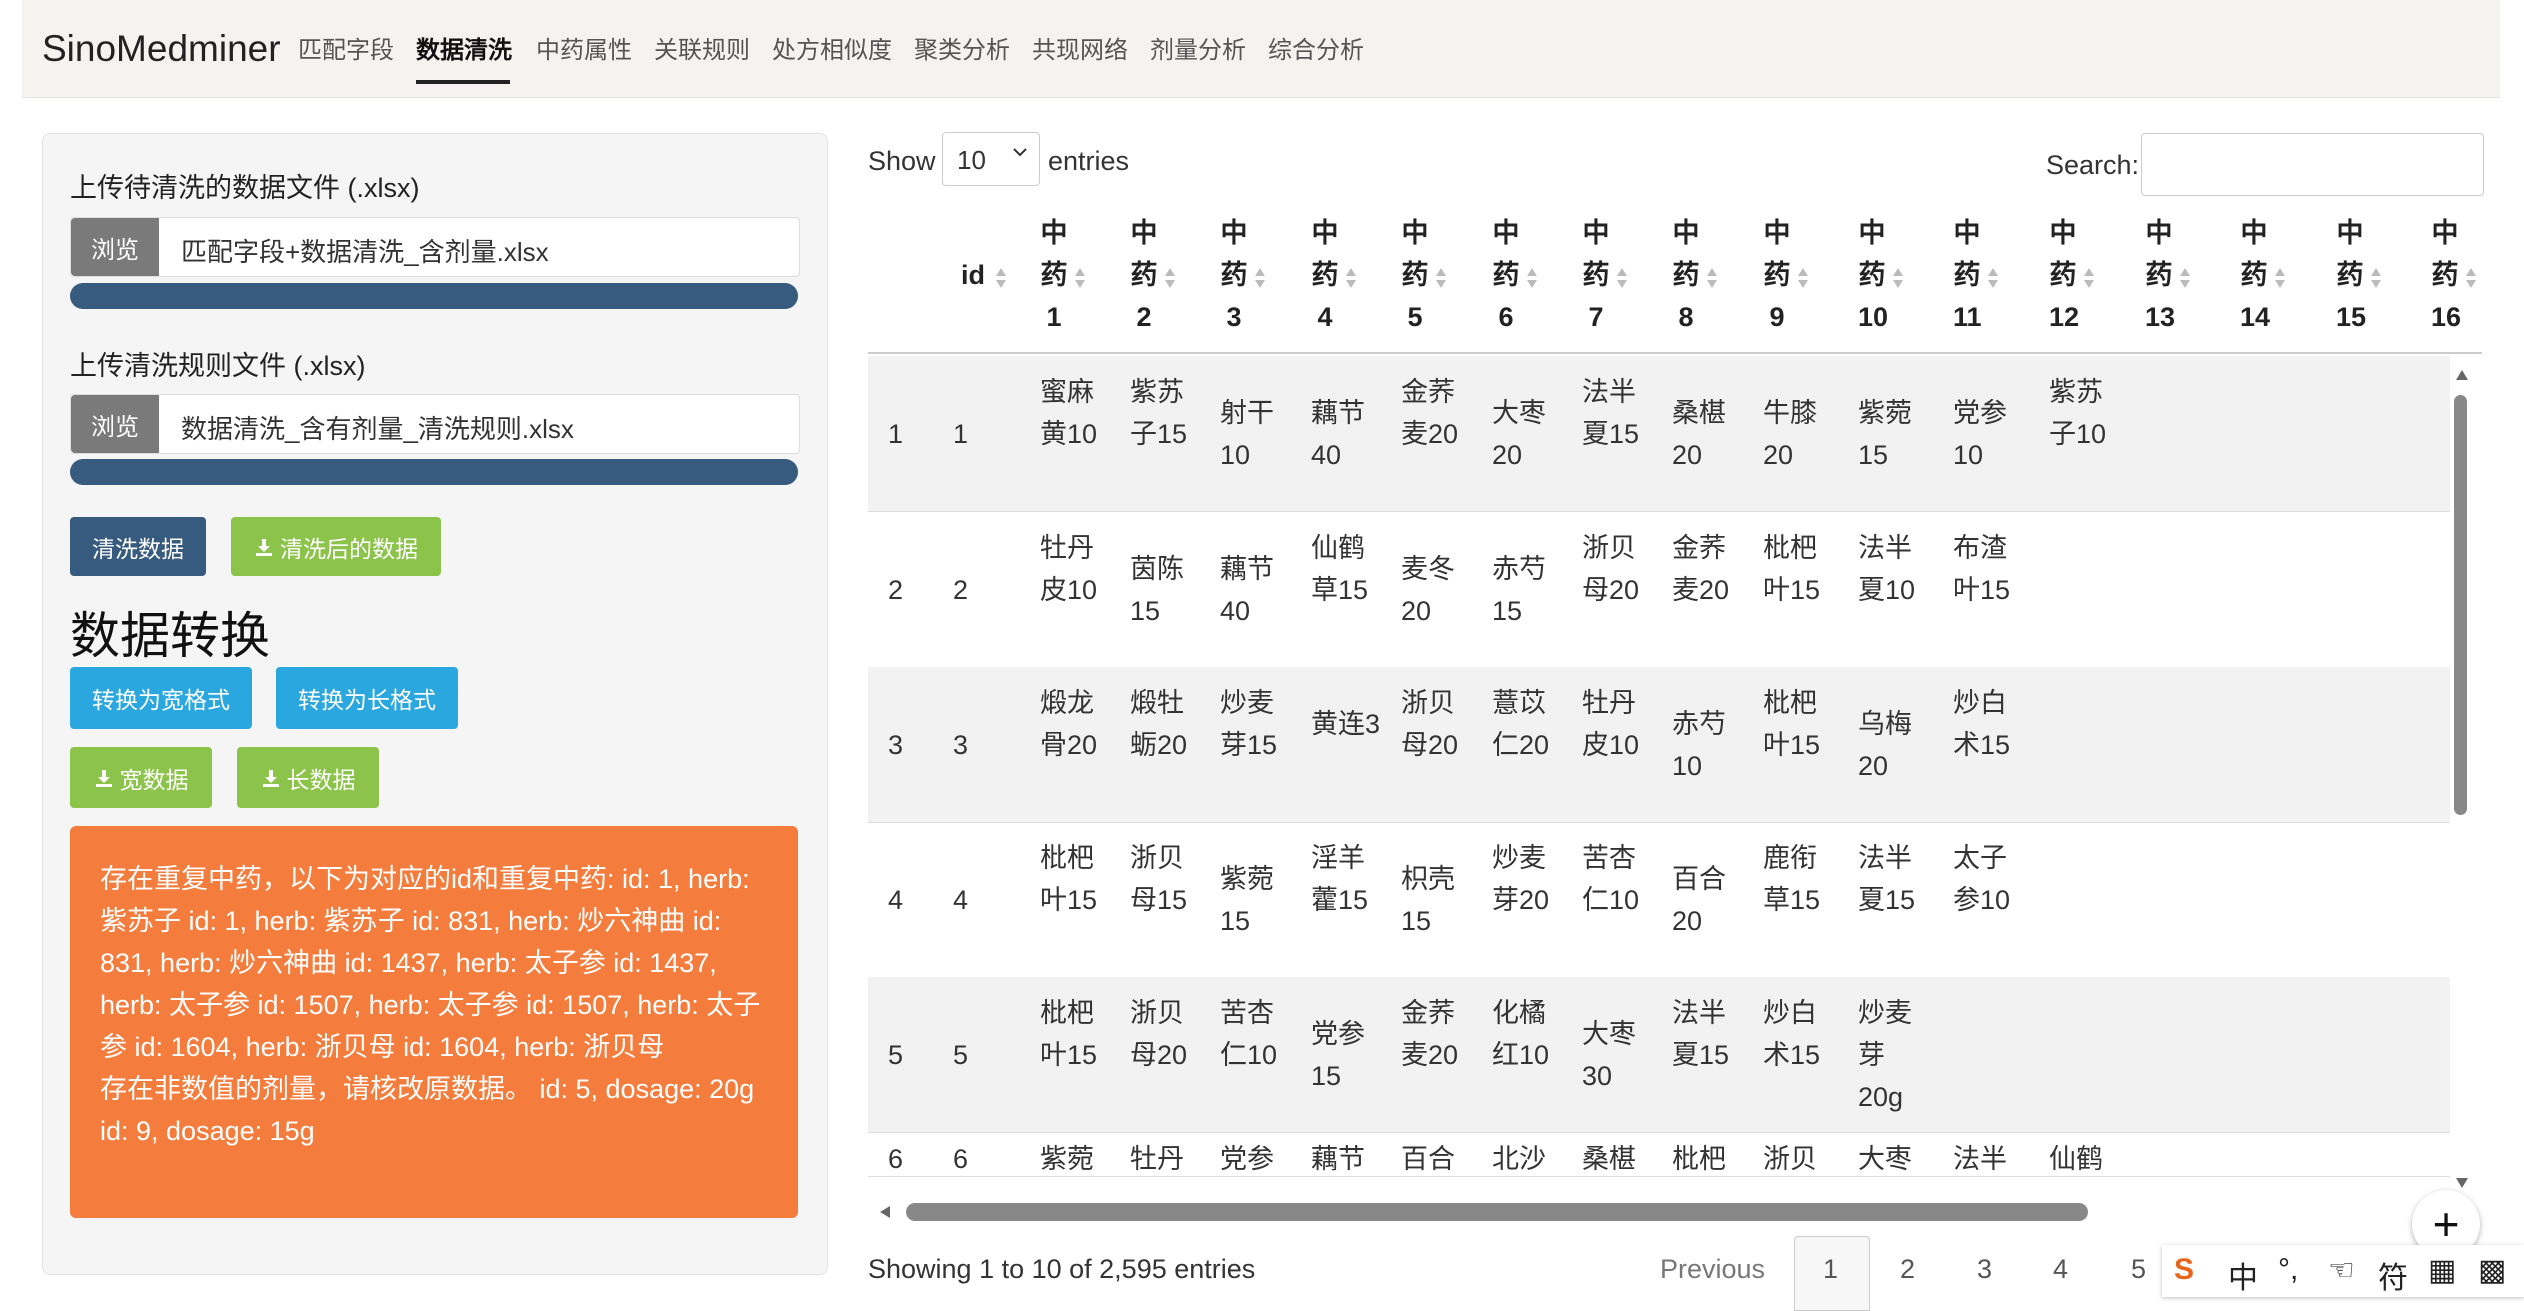 The width and height of the screenshot is (2524, 1311). I want to click on table-cell: 牛膝20, so click(1790, 433).